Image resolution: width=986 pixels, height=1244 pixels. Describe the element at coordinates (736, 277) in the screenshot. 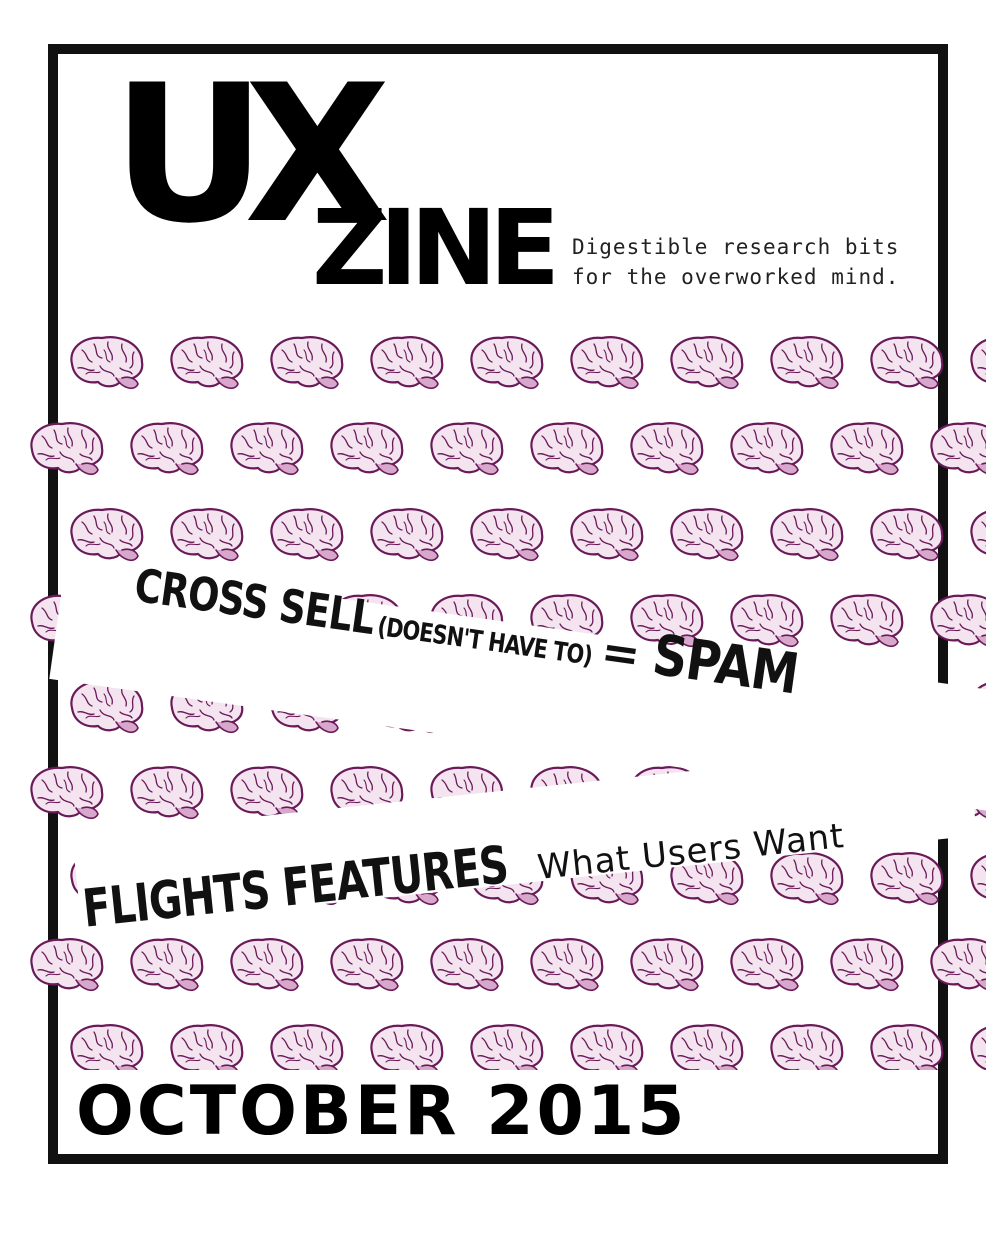

I see `tagline-line-2: for the overworked mind.` at that location.